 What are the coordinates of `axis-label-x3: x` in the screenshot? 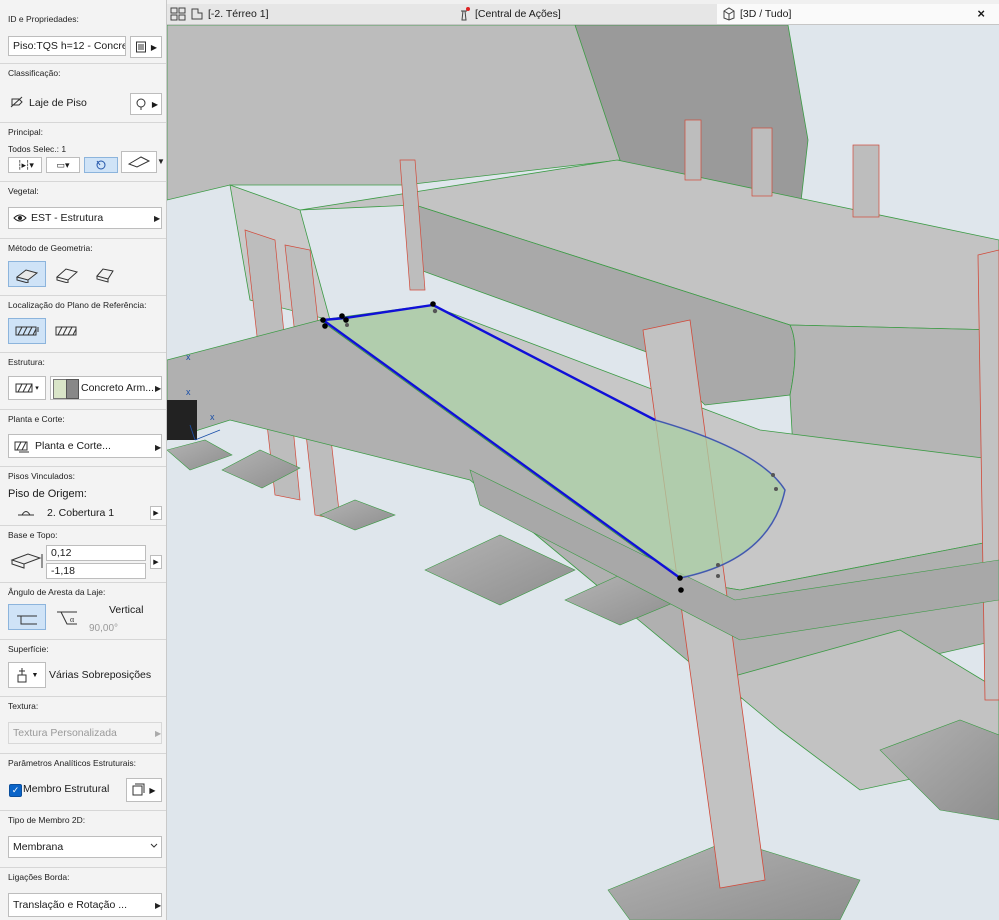 It's located at (212, 417).